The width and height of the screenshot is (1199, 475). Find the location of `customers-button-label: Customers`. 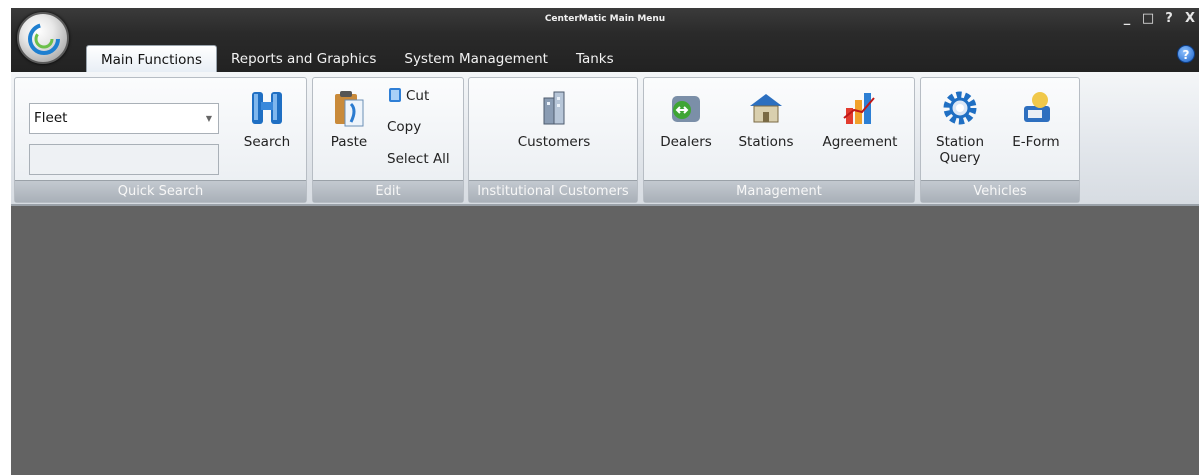

customers-button-label: Customers is located at coordinates (554, 142).